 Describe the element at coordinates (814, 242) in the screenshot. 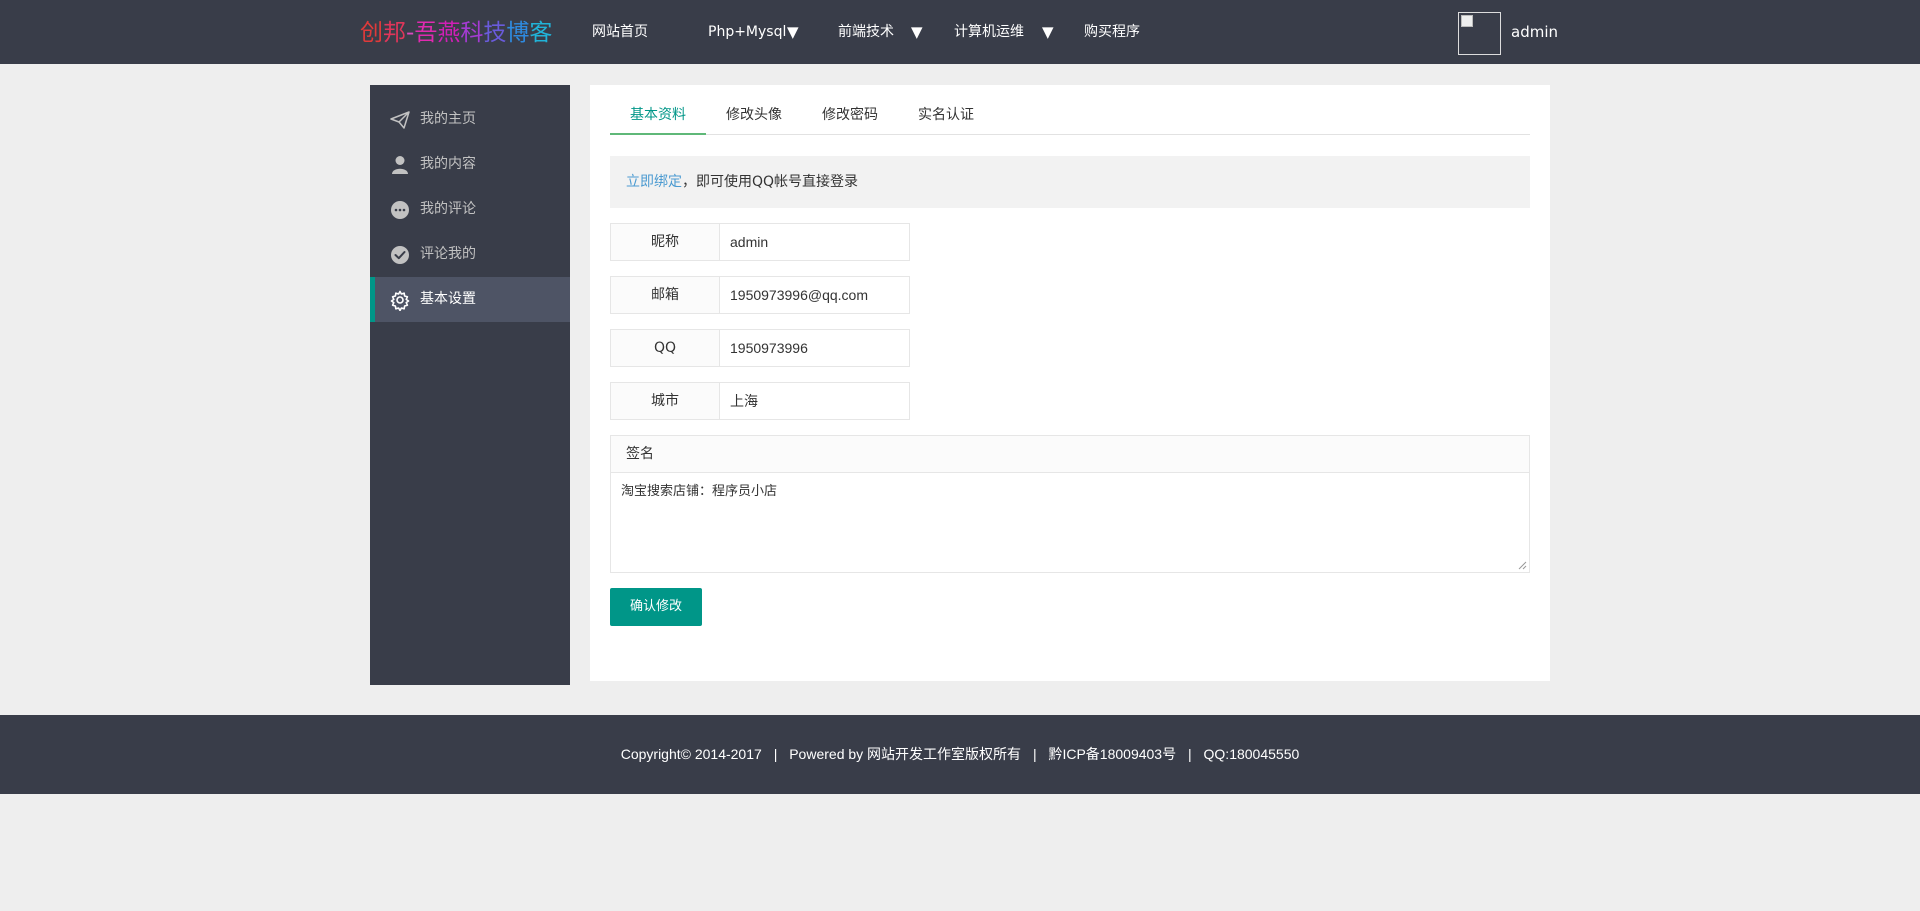

I see `nickname-field: admin` at that location.